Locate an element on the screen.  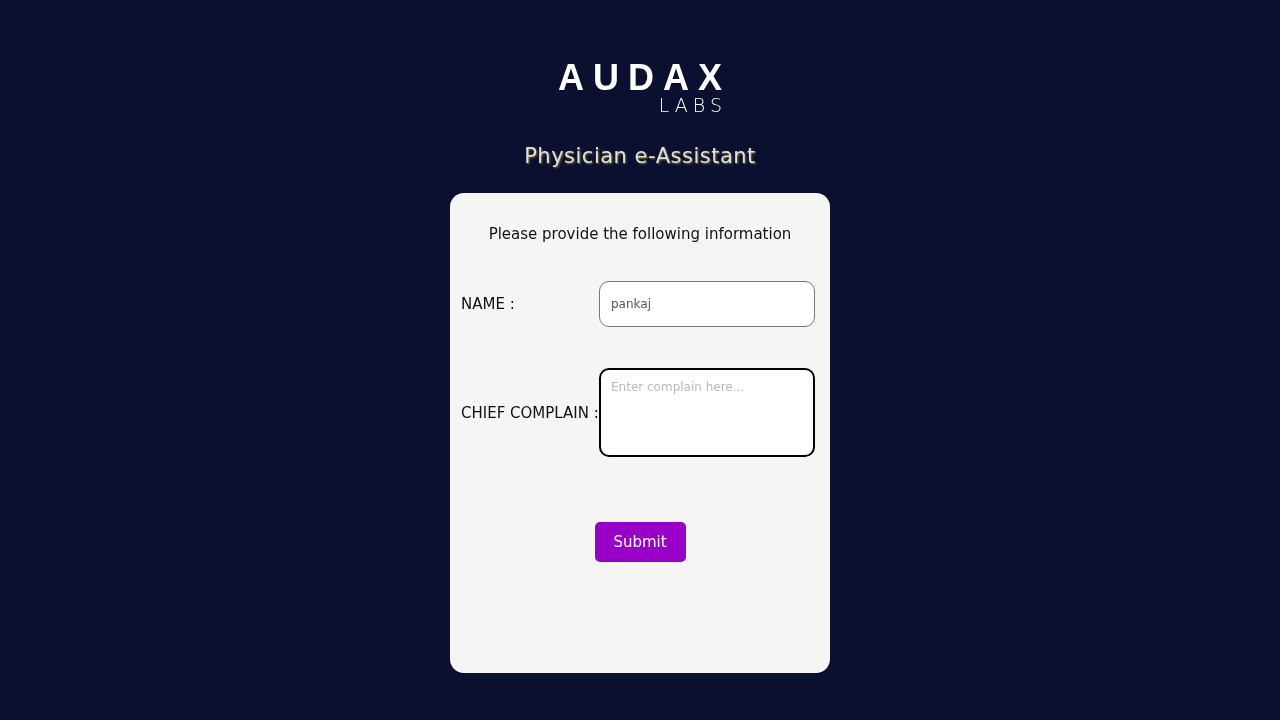
field-label: NAME : is located at coordinates (488, 304).